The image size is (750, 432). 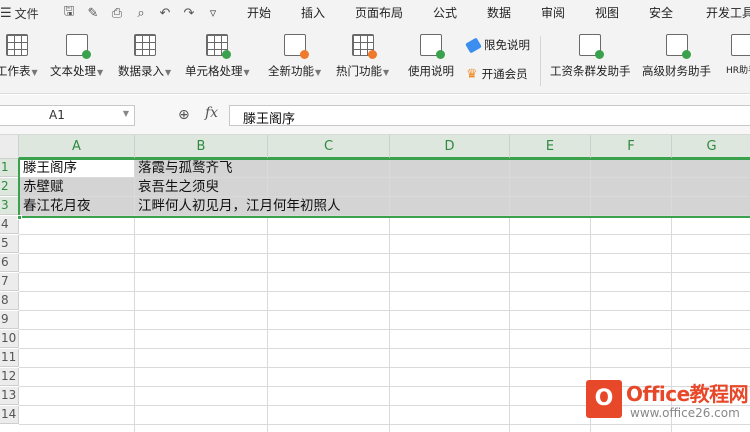 I want to click on vip-label: 开通会员, so click(x=504, y=74).